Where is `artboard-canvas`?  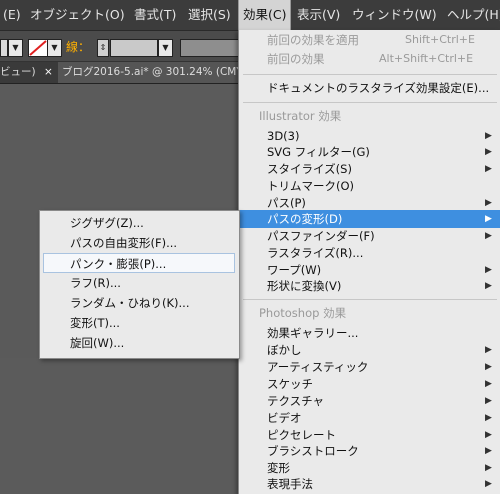 artboard-canvas is located at coordinates (120, 147).